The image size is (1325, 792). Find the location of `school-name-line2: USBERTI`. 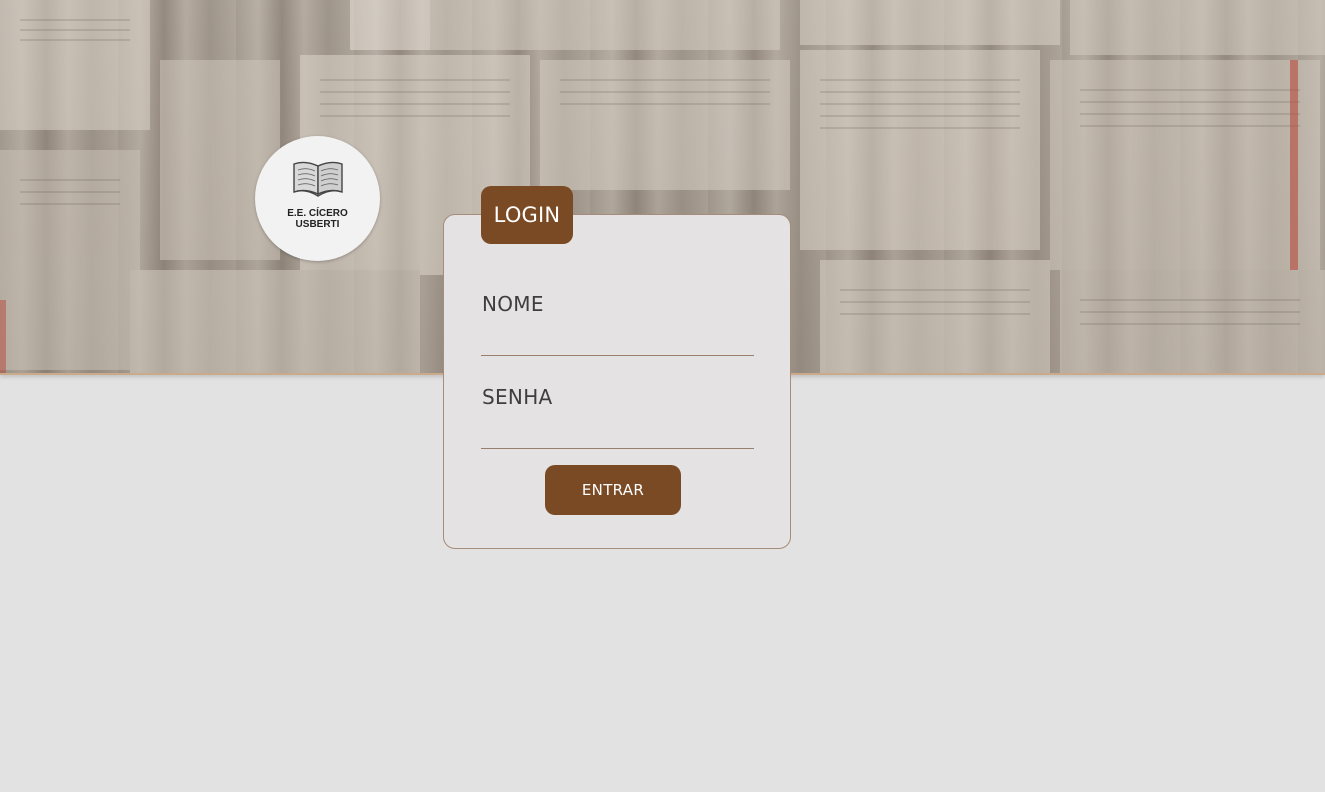

school-name-line2: USBERTI is located at coordinates (317, 224).